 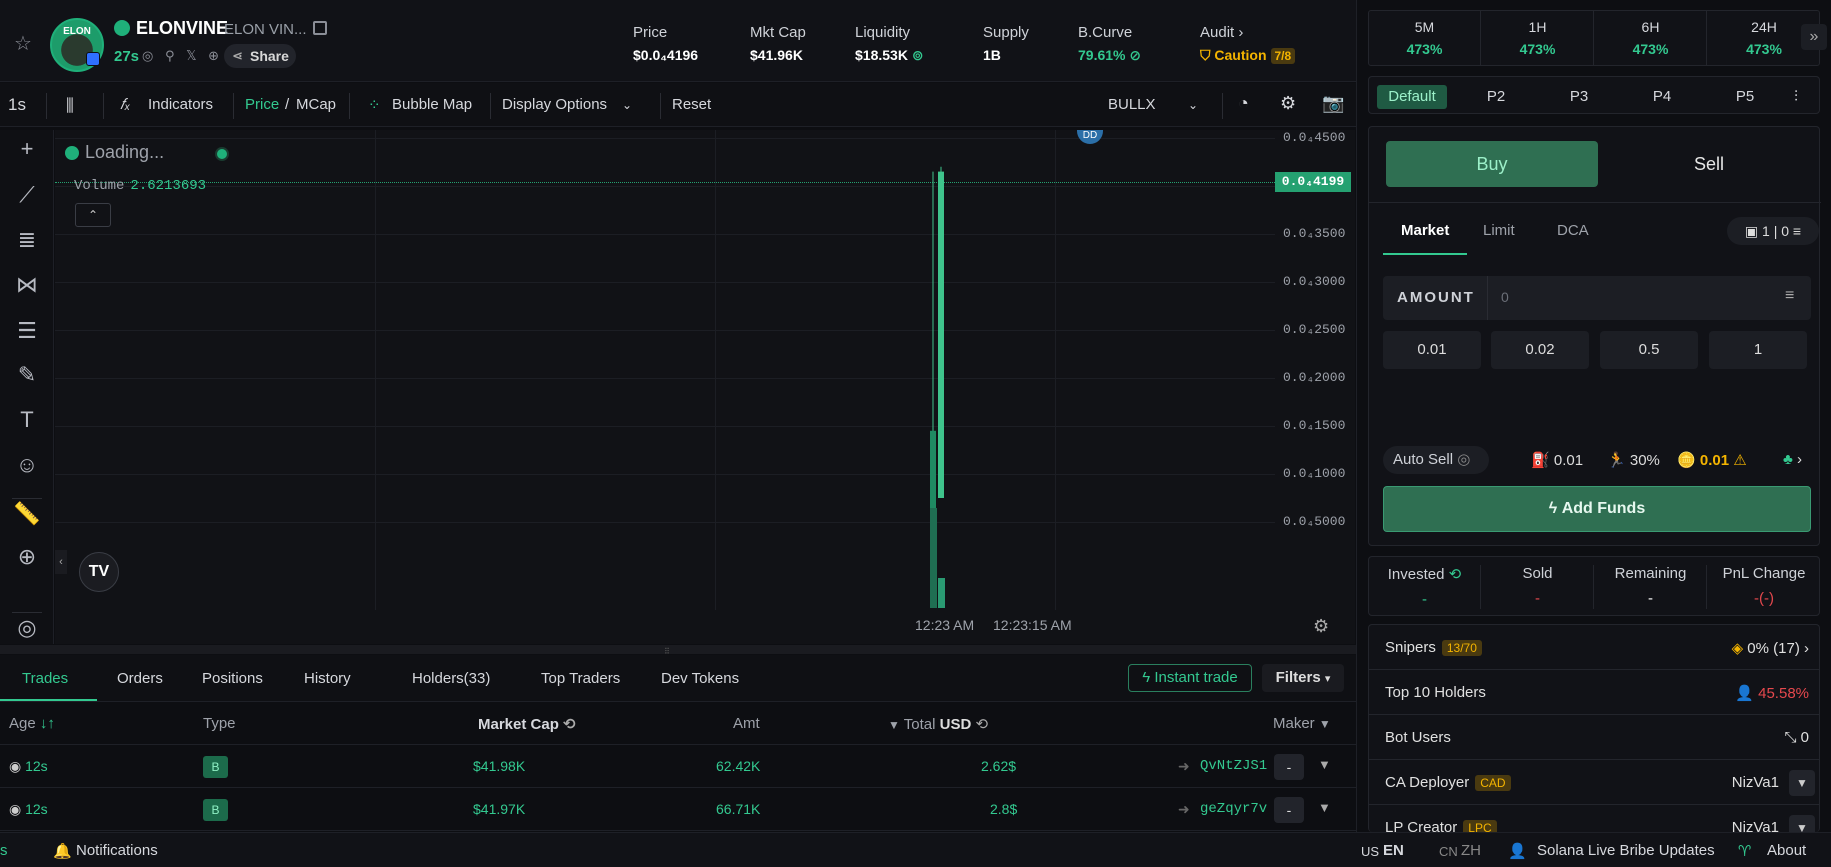 What do you see at coordinates (1633, 460) in the screenshot?
I see `slippage-setting: 🏃 30%` at bounding box center [1633, 460].